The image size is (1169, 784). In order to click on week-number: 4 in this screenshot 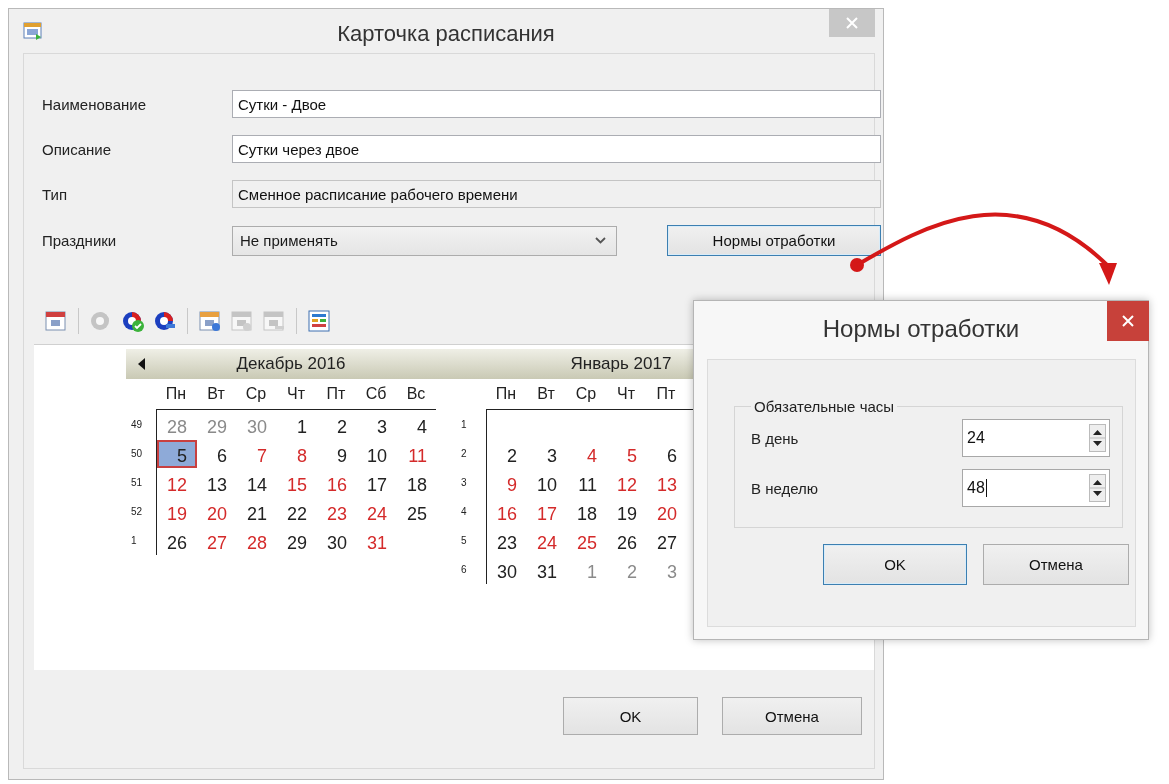, I will do `click(464, 511)`.